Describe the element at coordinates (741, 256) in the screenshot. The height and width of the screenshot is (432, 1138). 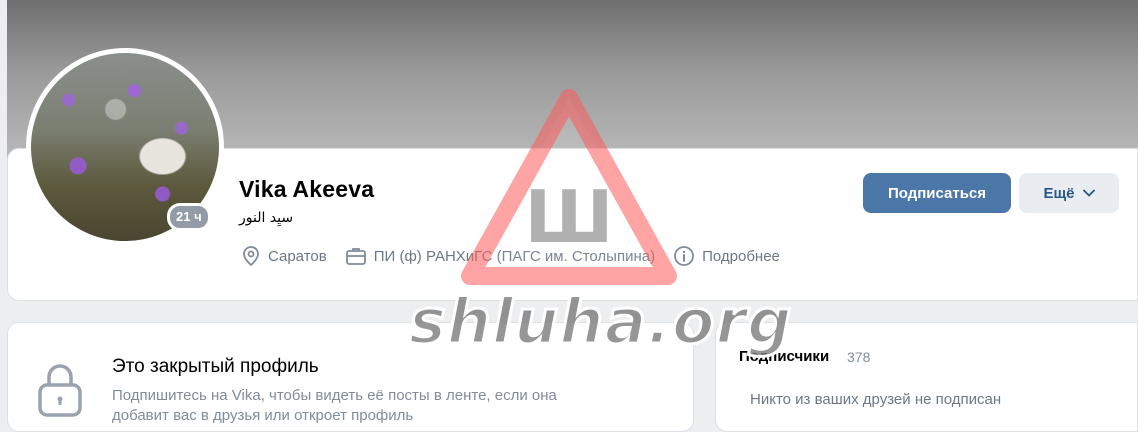
I see `info-item-label: Подробнее` at that location.